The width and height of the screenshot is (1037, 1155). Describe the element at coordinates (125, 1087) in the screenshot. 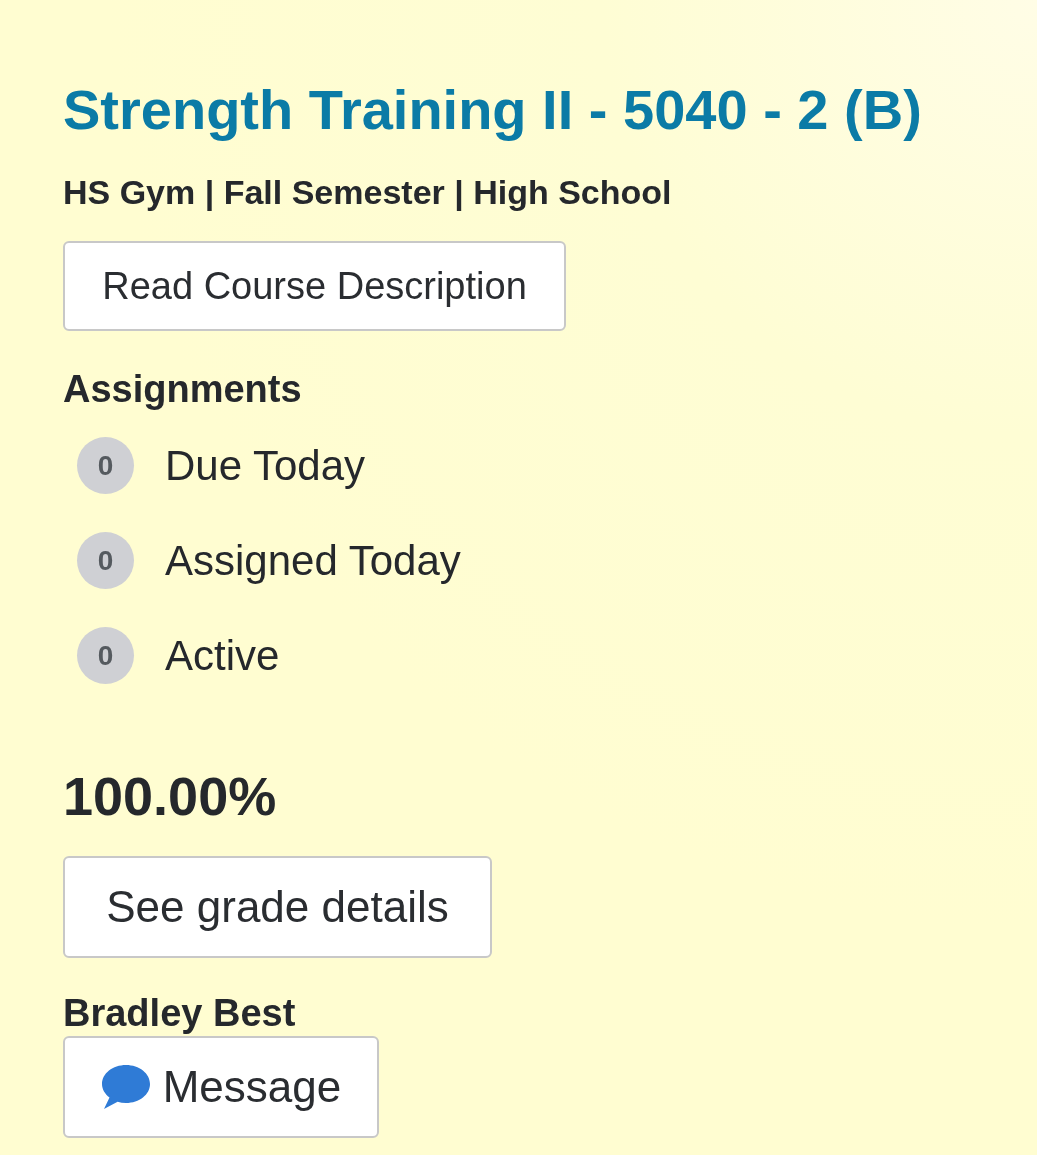

I see `speech-bubble-icon` at that location.